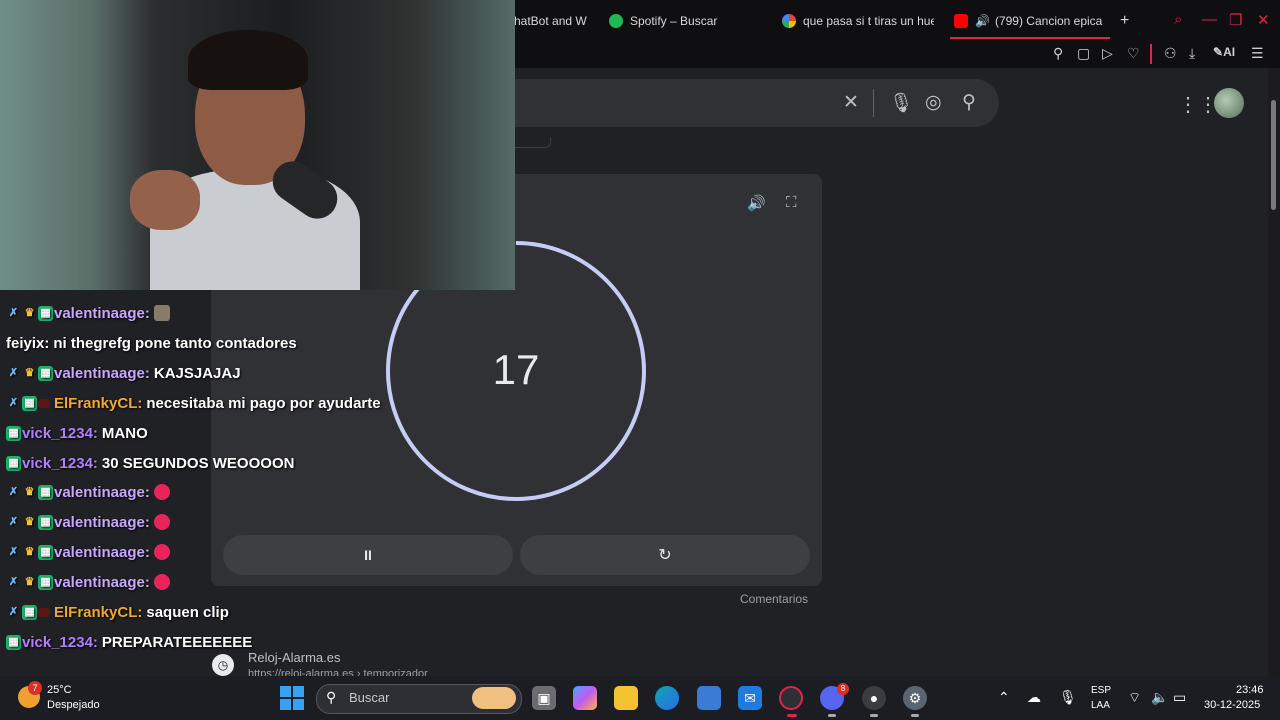 Image resolution: width=1280 pixels, height=720 pixels. What do you see at coordinates (494, 698) in the screenshot?
I see `search-highlight-art` at bounding box center [494, 698].